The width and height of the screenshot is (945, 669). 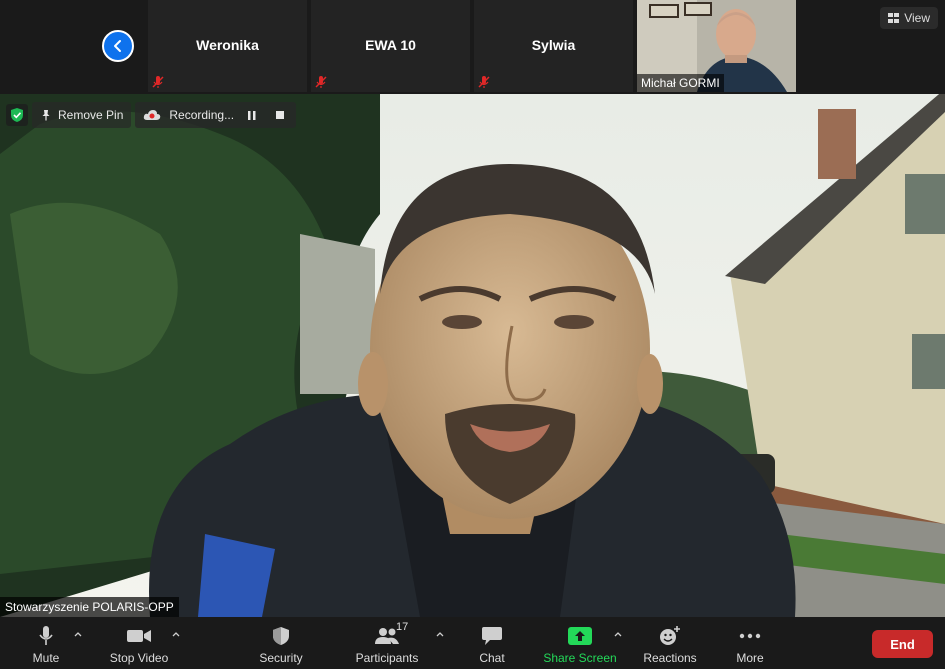 What do you see at coordinates (750, 636) in the screenshot?
I see `more-dots-icon` at bounding box center [750, 636].